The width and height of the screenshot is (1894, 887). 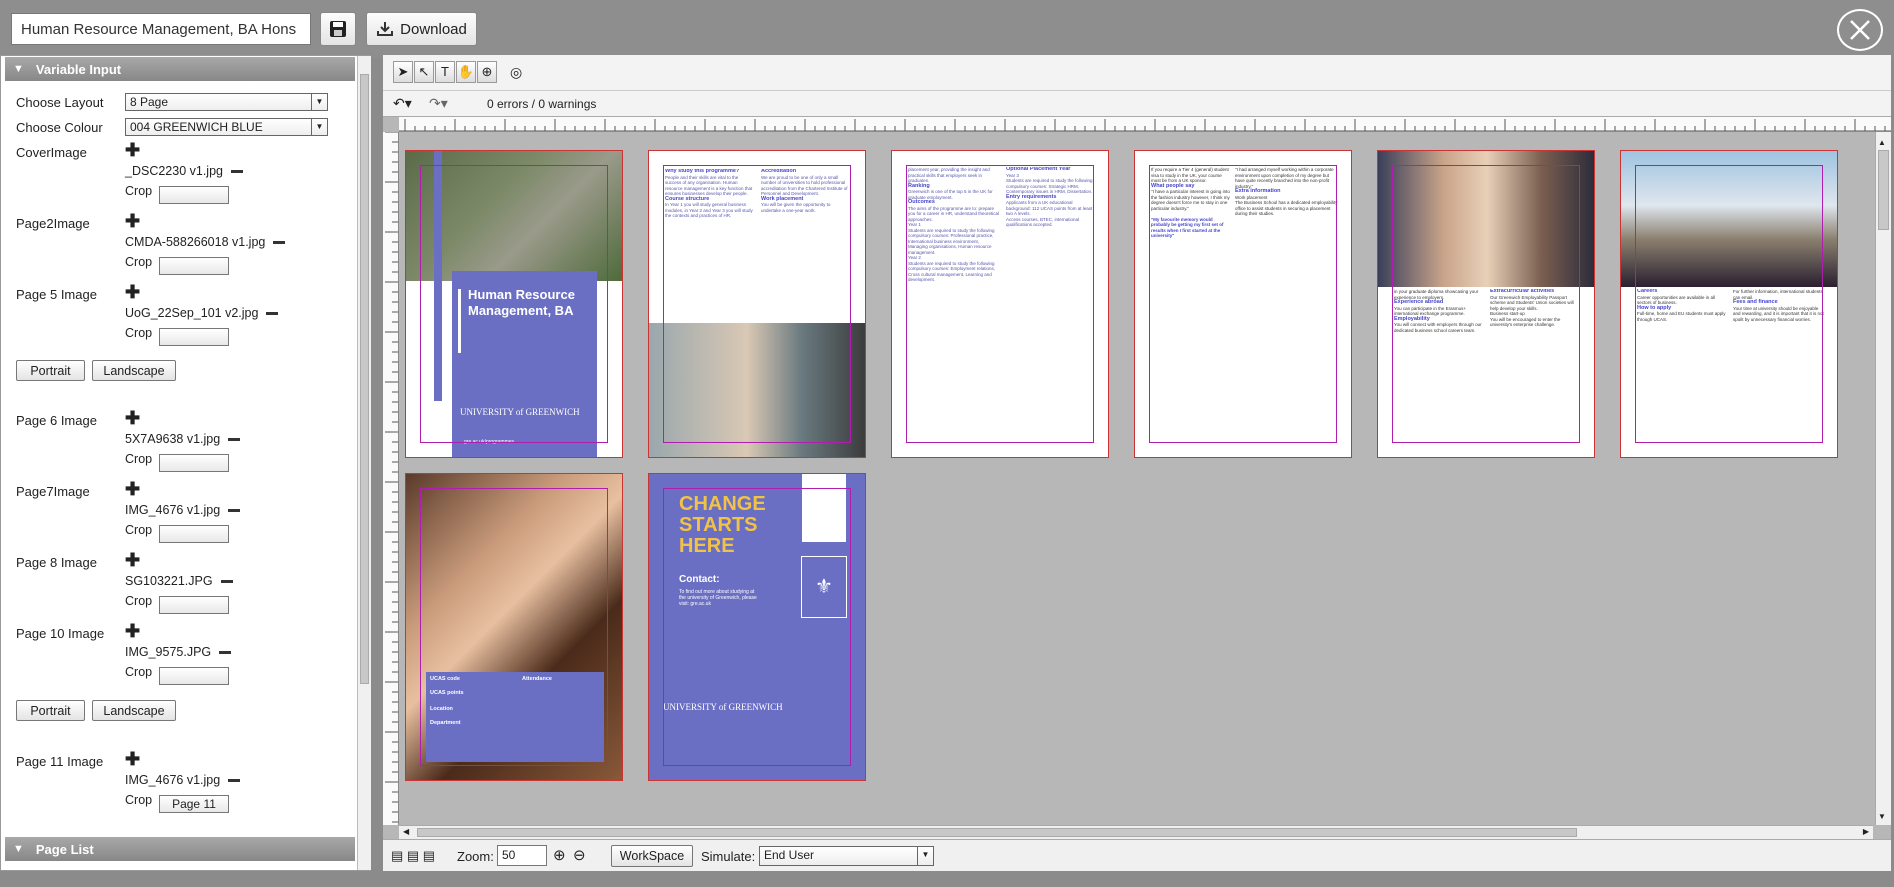 I want to click on select-arrow-icon: ➤, so click(x=403, y=72).